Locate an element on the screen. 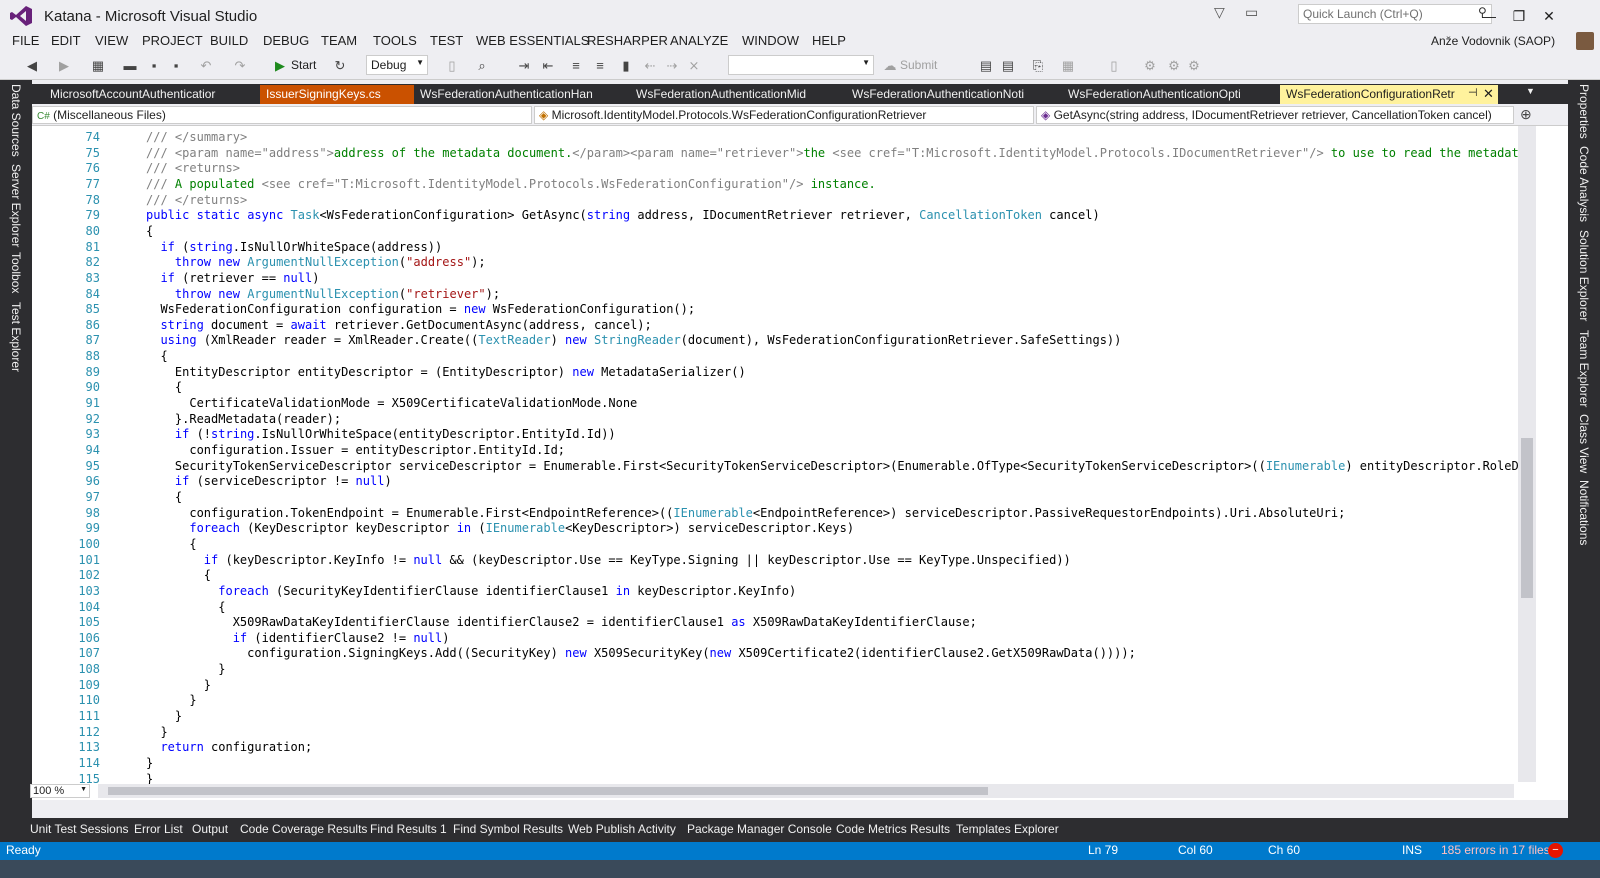  comment-icon: ≡ is located at coordinates (576, 66).